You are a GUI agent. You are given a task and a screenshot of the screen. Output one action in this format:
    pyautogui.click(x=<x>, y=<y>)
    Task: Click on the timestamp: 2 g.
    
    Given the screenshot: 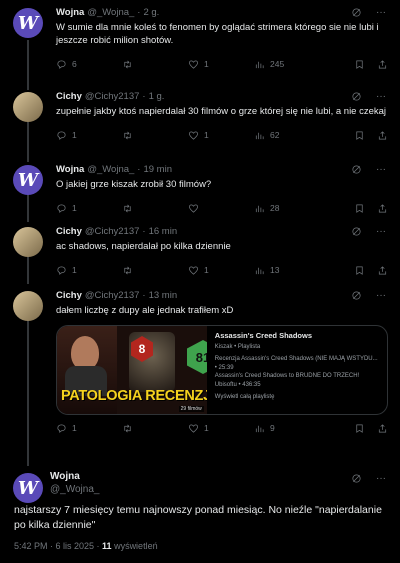 What is the action you would take?
    pyautogui.click(x=151, y=13)
    